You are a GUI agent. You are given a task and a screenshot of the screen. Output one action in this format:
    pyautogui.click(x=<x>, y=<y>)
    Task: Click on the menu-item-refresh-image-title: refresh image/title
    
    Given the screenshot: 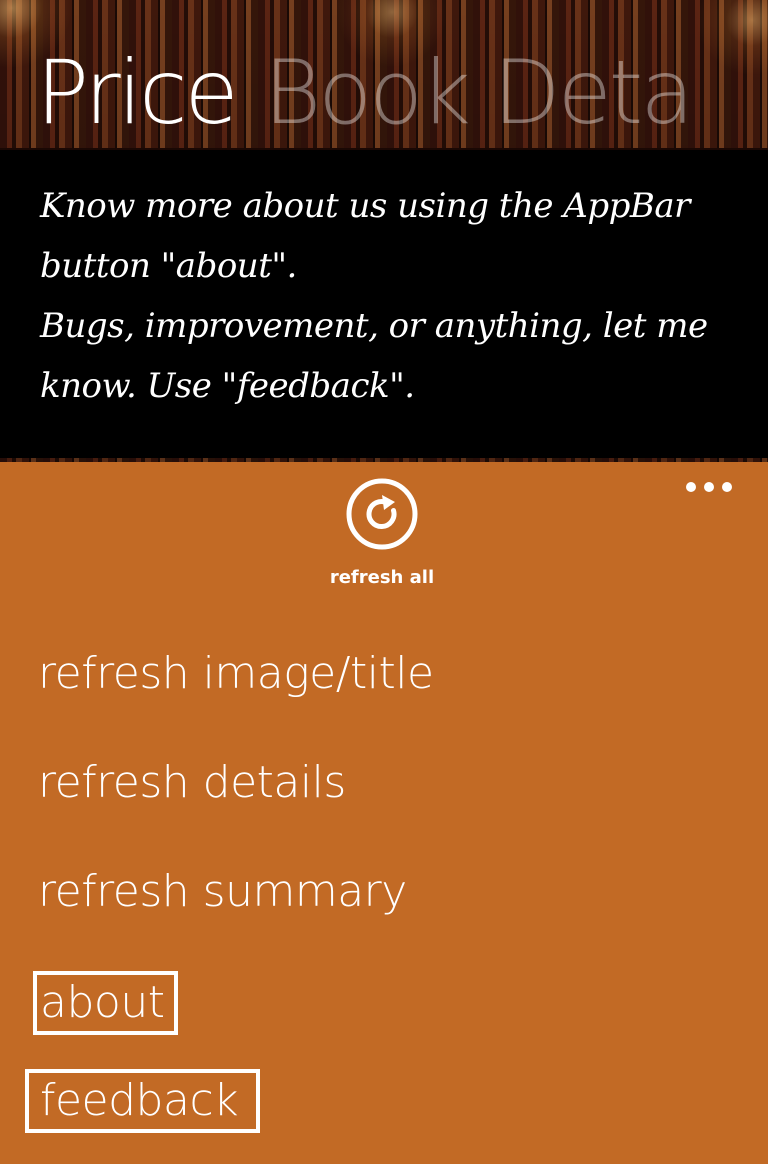 What is the action you would take?
    pyautogui.click(x=236, y=674)
    